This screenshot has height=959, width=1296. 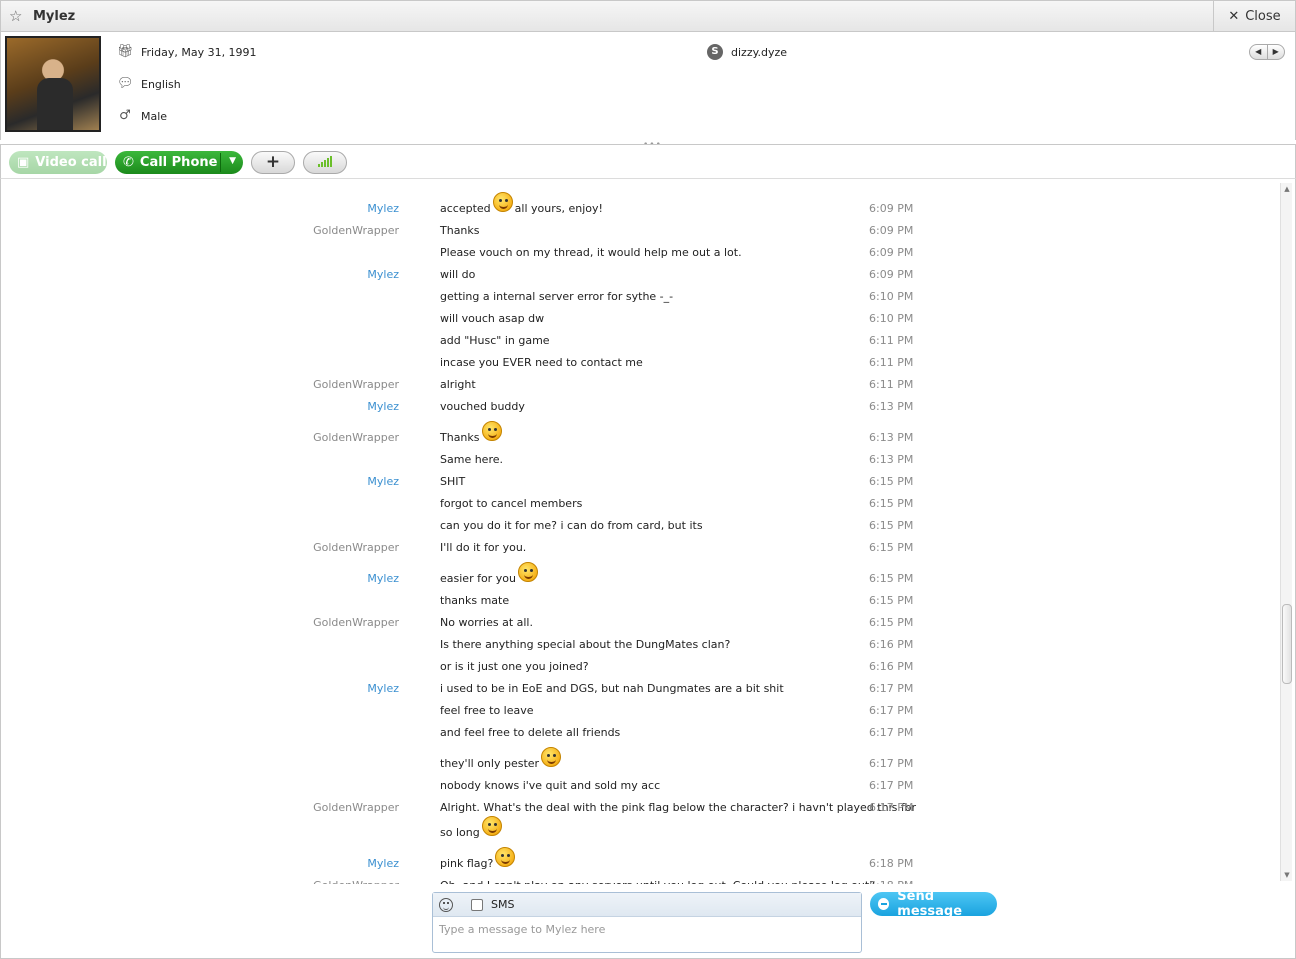 I want to click on message-text: alright, so click(x=650, y=384).